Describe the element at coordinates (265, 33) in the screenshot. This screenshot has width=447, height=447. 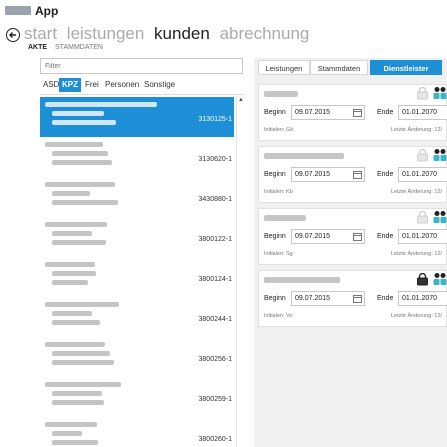
I see `nav-abrechnung: abrechnung` at that location.